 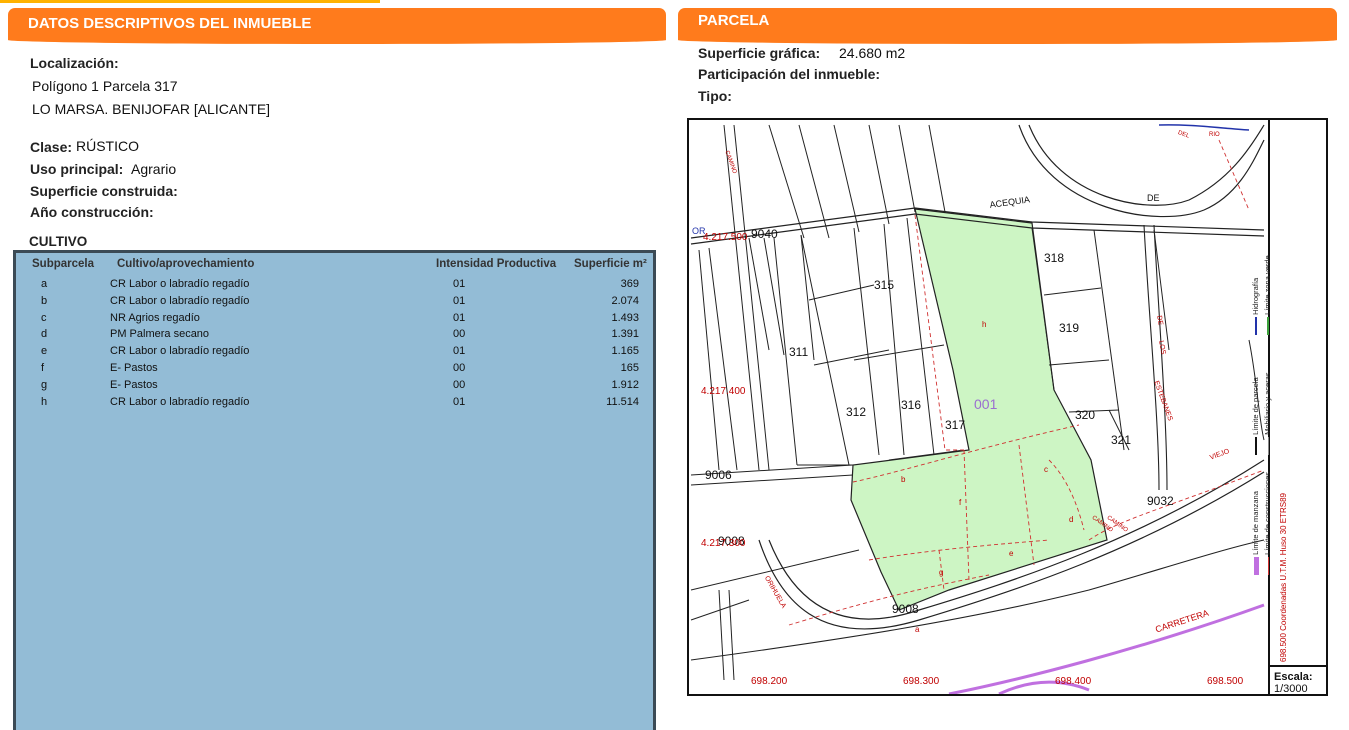 What do you see at coordinates (337, 26) in the screenshot?
I see `section-header-datos: DATOS DESCRIPTIVOS DEL INMUEBLE` at bounding box center [337, 26].